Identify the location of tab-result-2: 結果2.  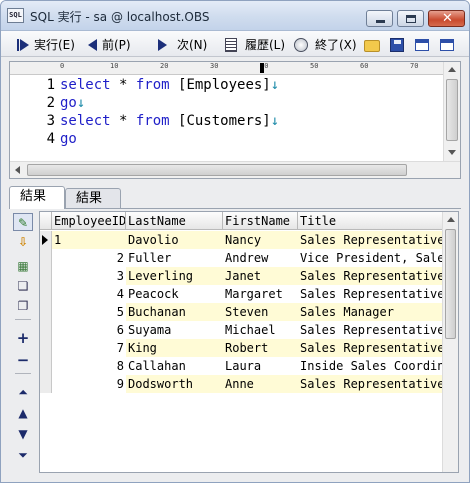
(93, 207).